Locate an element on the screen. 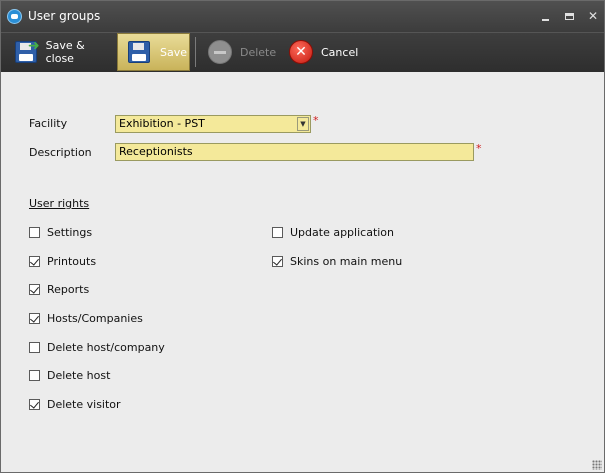  resize-grip is located at coordinates (597, 465).